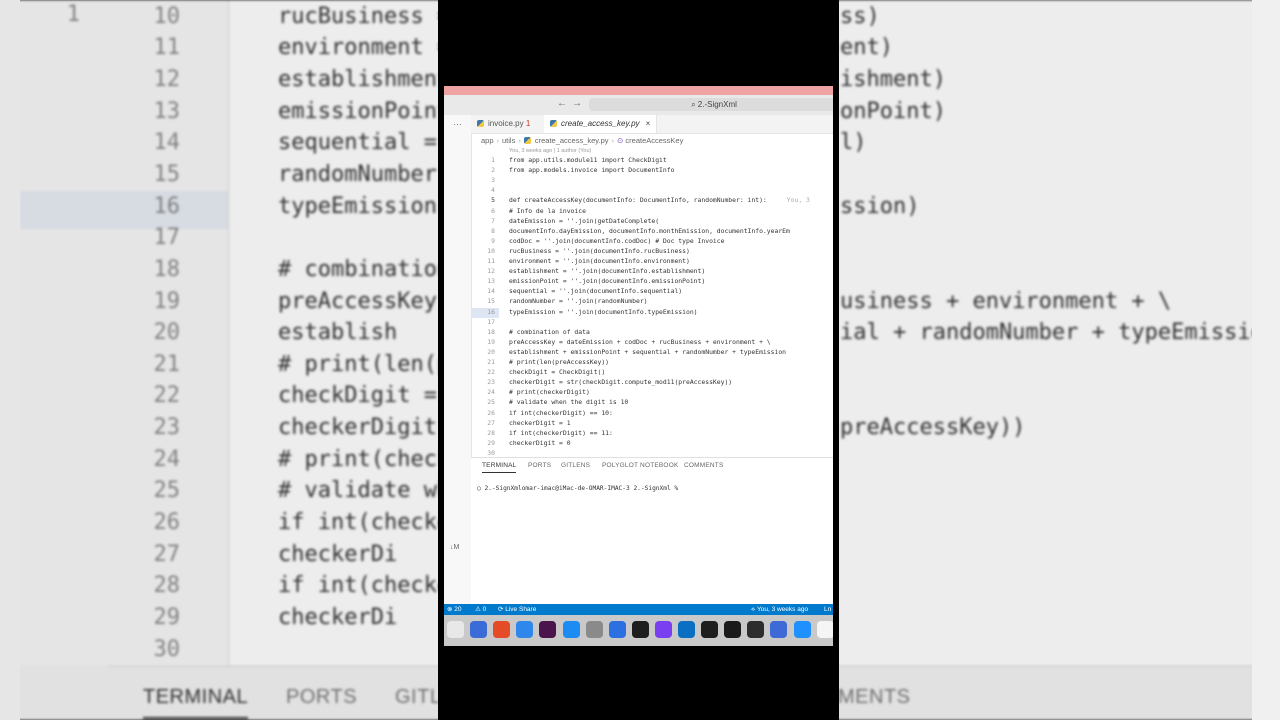  What do you see at coordinates (167, 301) in the screenshot?
I see `bg-line-number: 19` at bounding box center [167, 301].